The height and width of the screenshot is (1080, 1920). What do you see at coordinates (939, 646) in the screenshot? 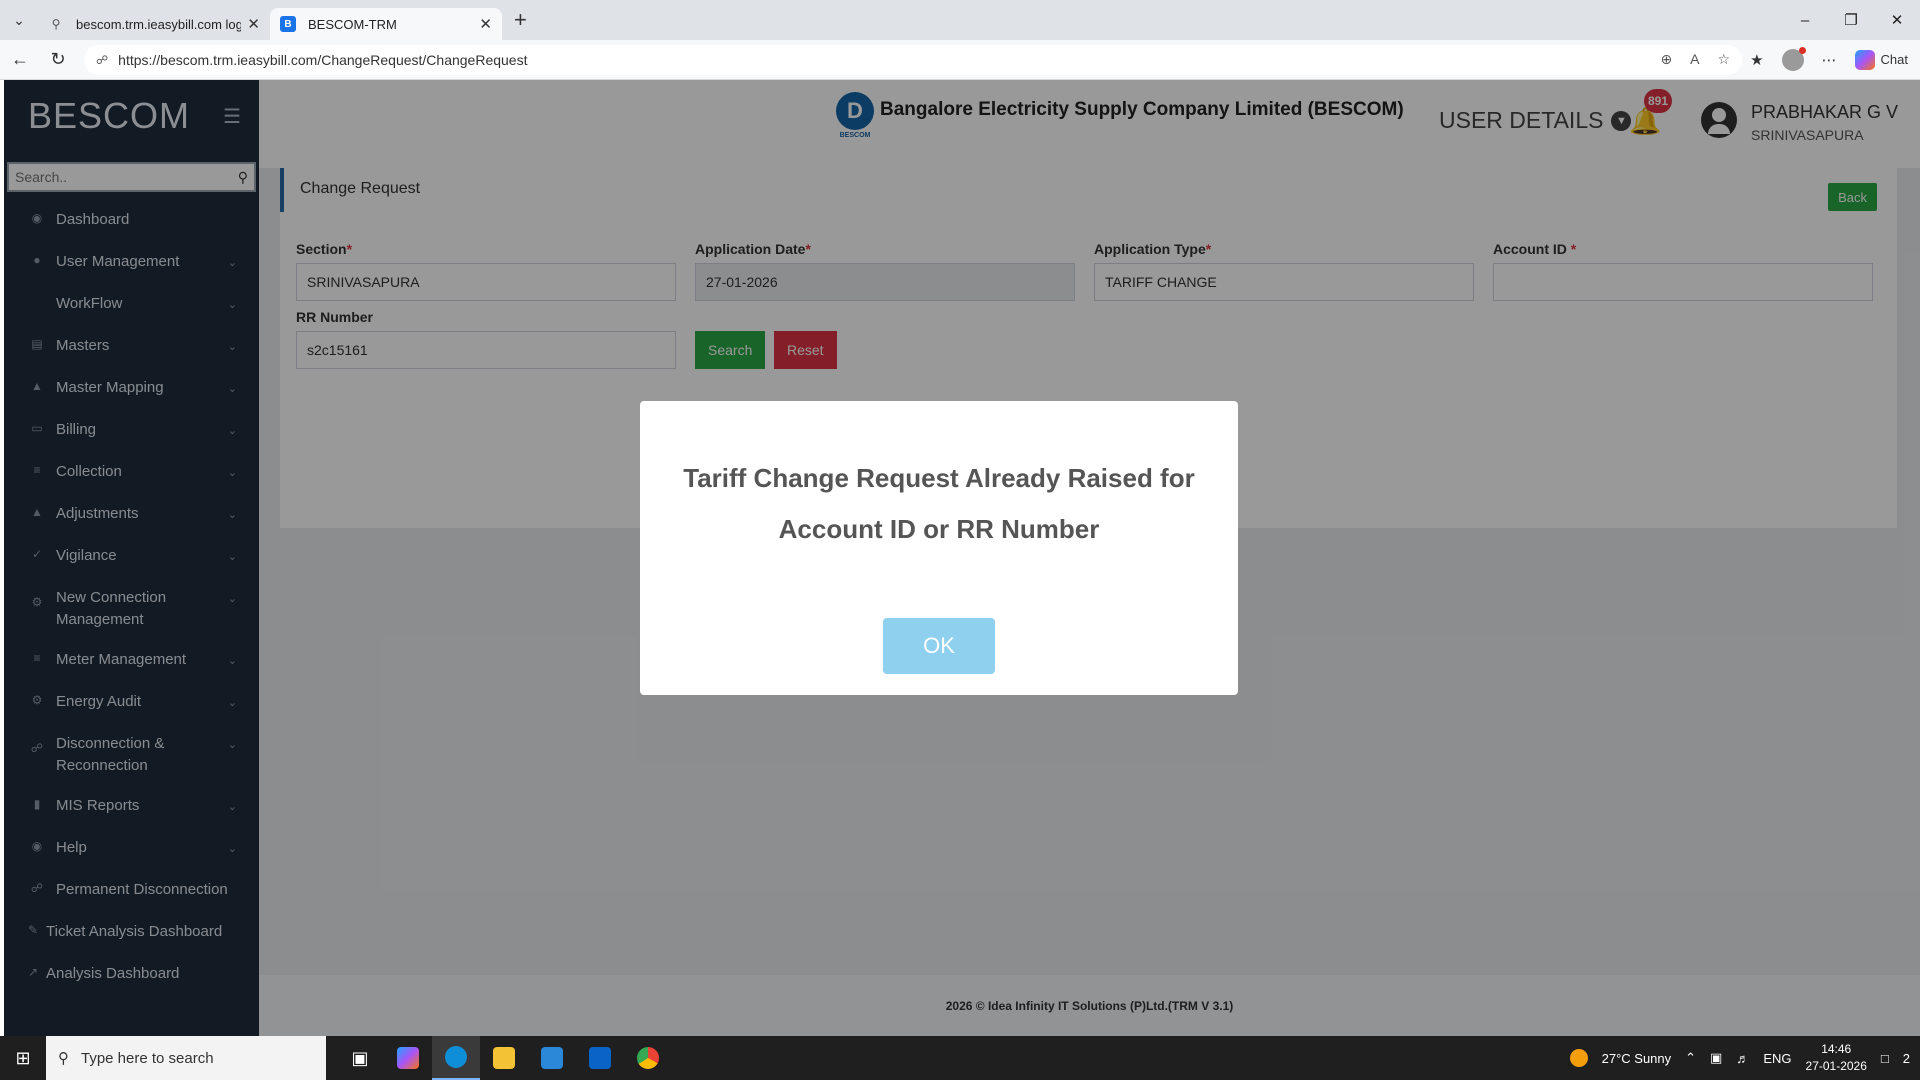
I see `ok-button: OK` at bounding box center [939, 646].